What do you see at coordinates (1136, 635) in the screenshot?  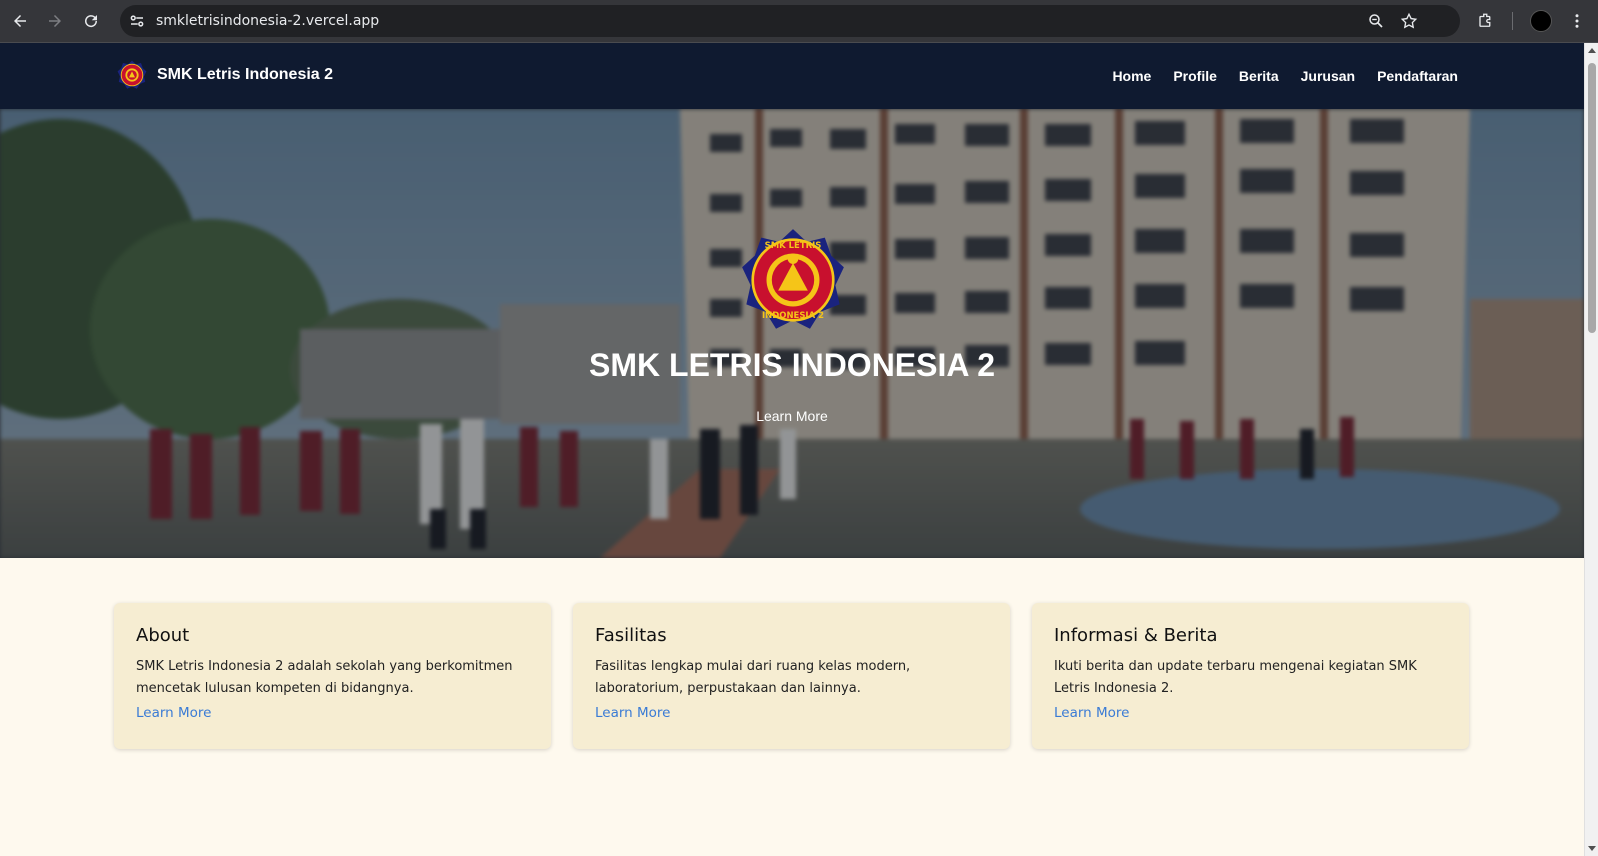 I see `card-title: Informasi & Berita` at bounding box center [1136, 635].